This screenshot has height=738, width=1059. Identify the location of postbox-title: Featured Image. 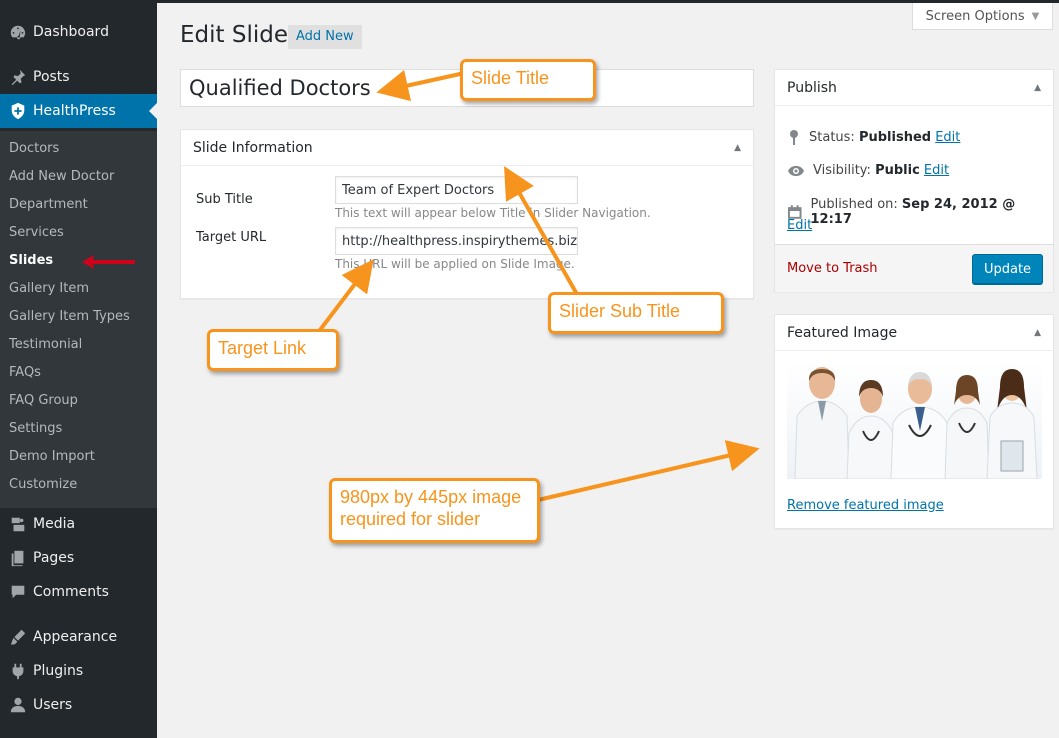
(842, 332).